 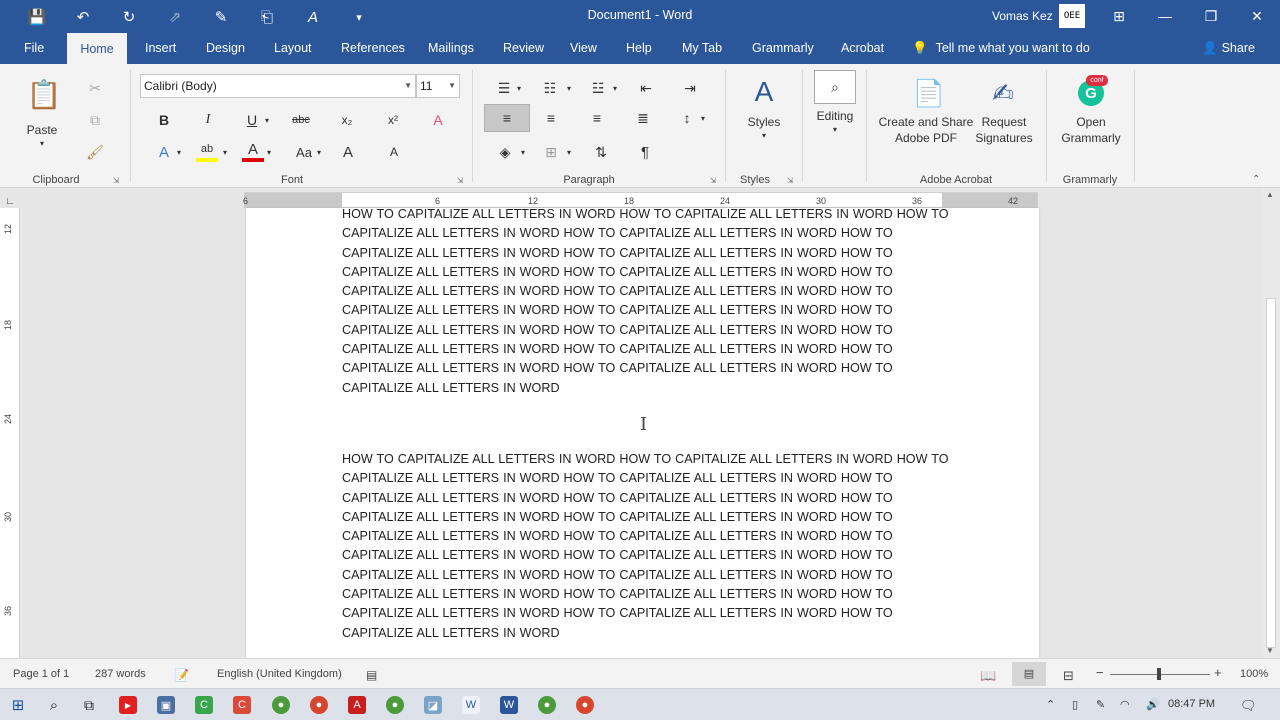 What do you see at coordinates (790, 180) in the screenshot?
I see `styles-launcher-icon: ⇲` at bounding box center [790, 180].